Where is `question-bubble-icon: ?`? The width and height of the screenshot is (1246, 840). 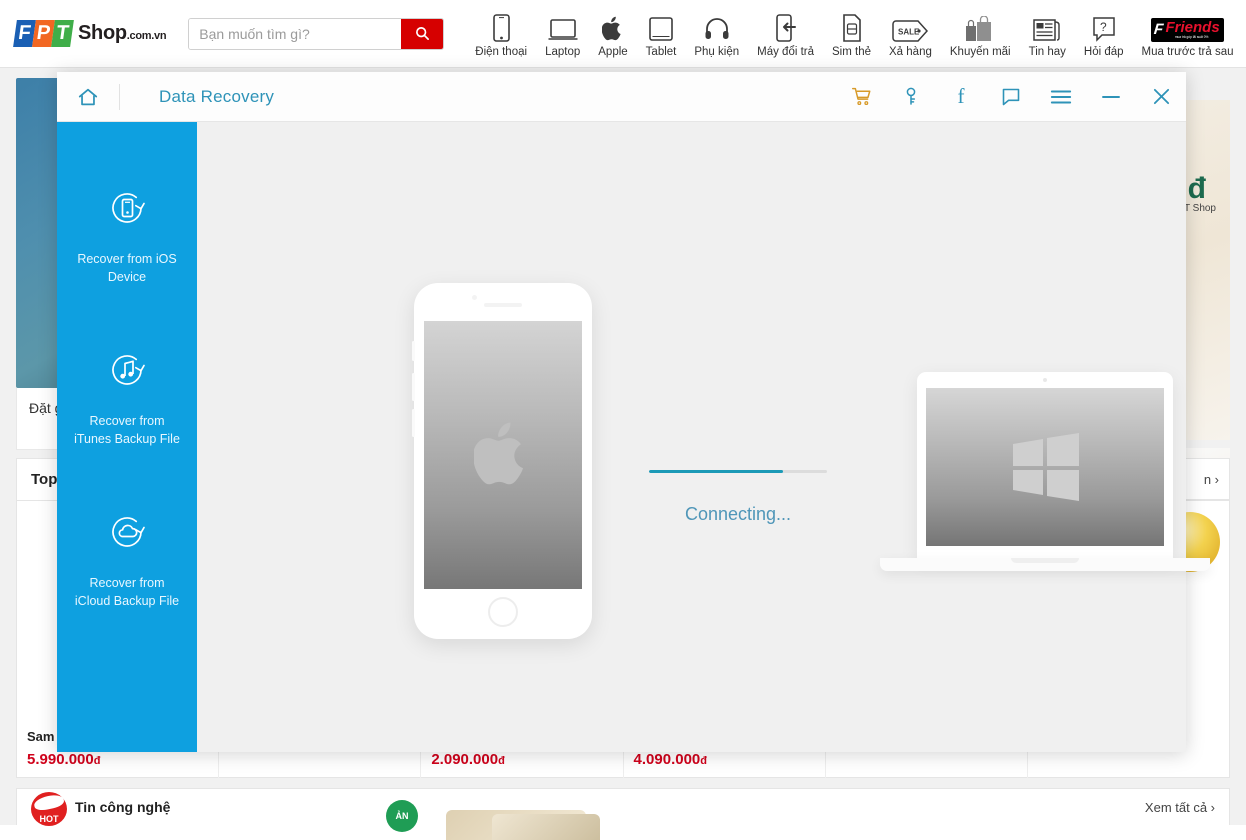
question-bubble-icon: ? is located at coordinates (1104, 26).